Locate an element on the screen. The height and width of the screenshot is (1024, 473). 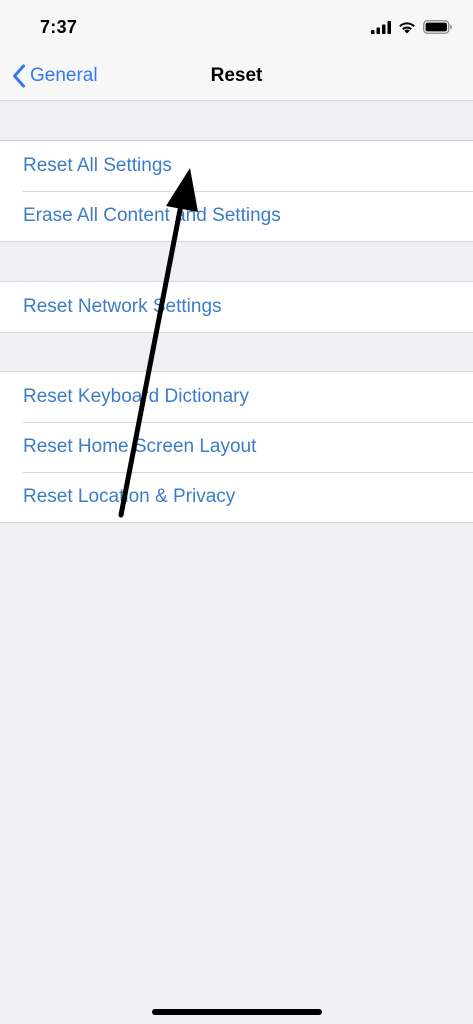
status-bar: 7:37 is located at coordinates (236, 26).